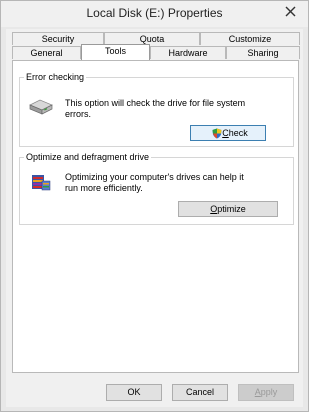  I want to click on ok-button: OK, so click(134, 392).